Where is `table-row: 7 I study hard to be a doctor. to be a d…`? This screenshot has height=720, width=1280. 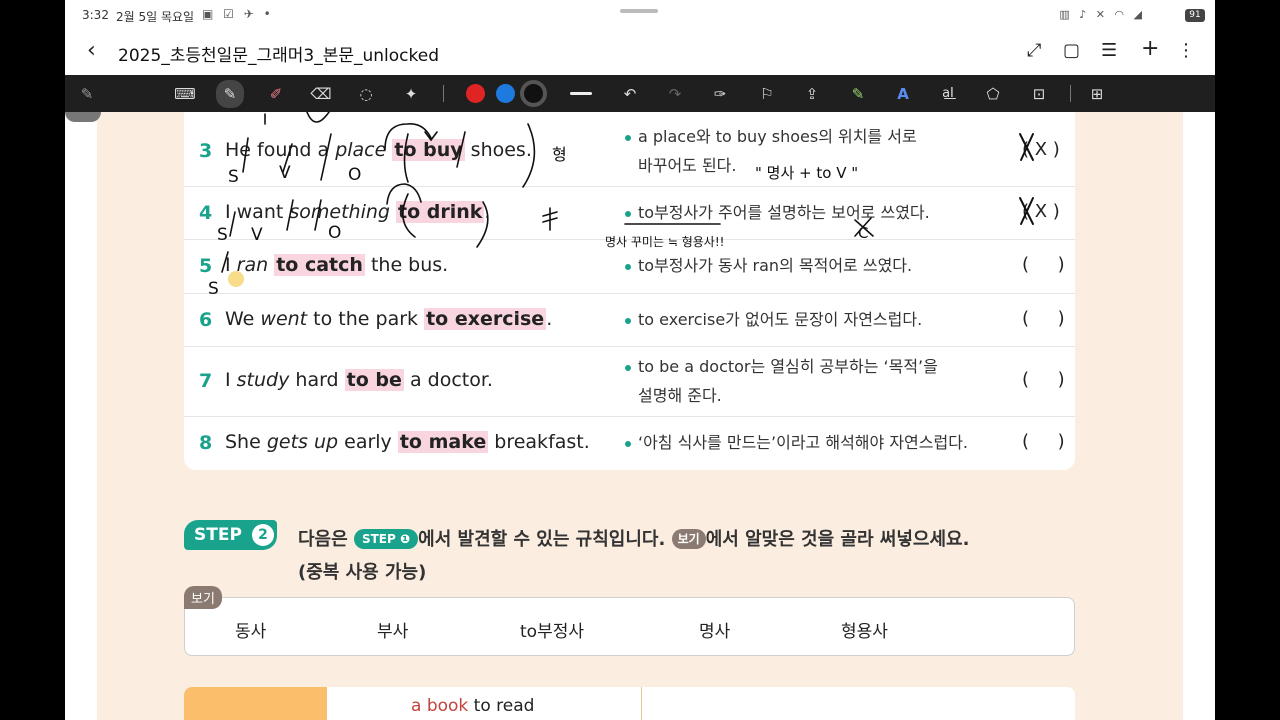
table-row: 7 I study hard to be a doctor. to be a d… is located at coordinates (629, 382).